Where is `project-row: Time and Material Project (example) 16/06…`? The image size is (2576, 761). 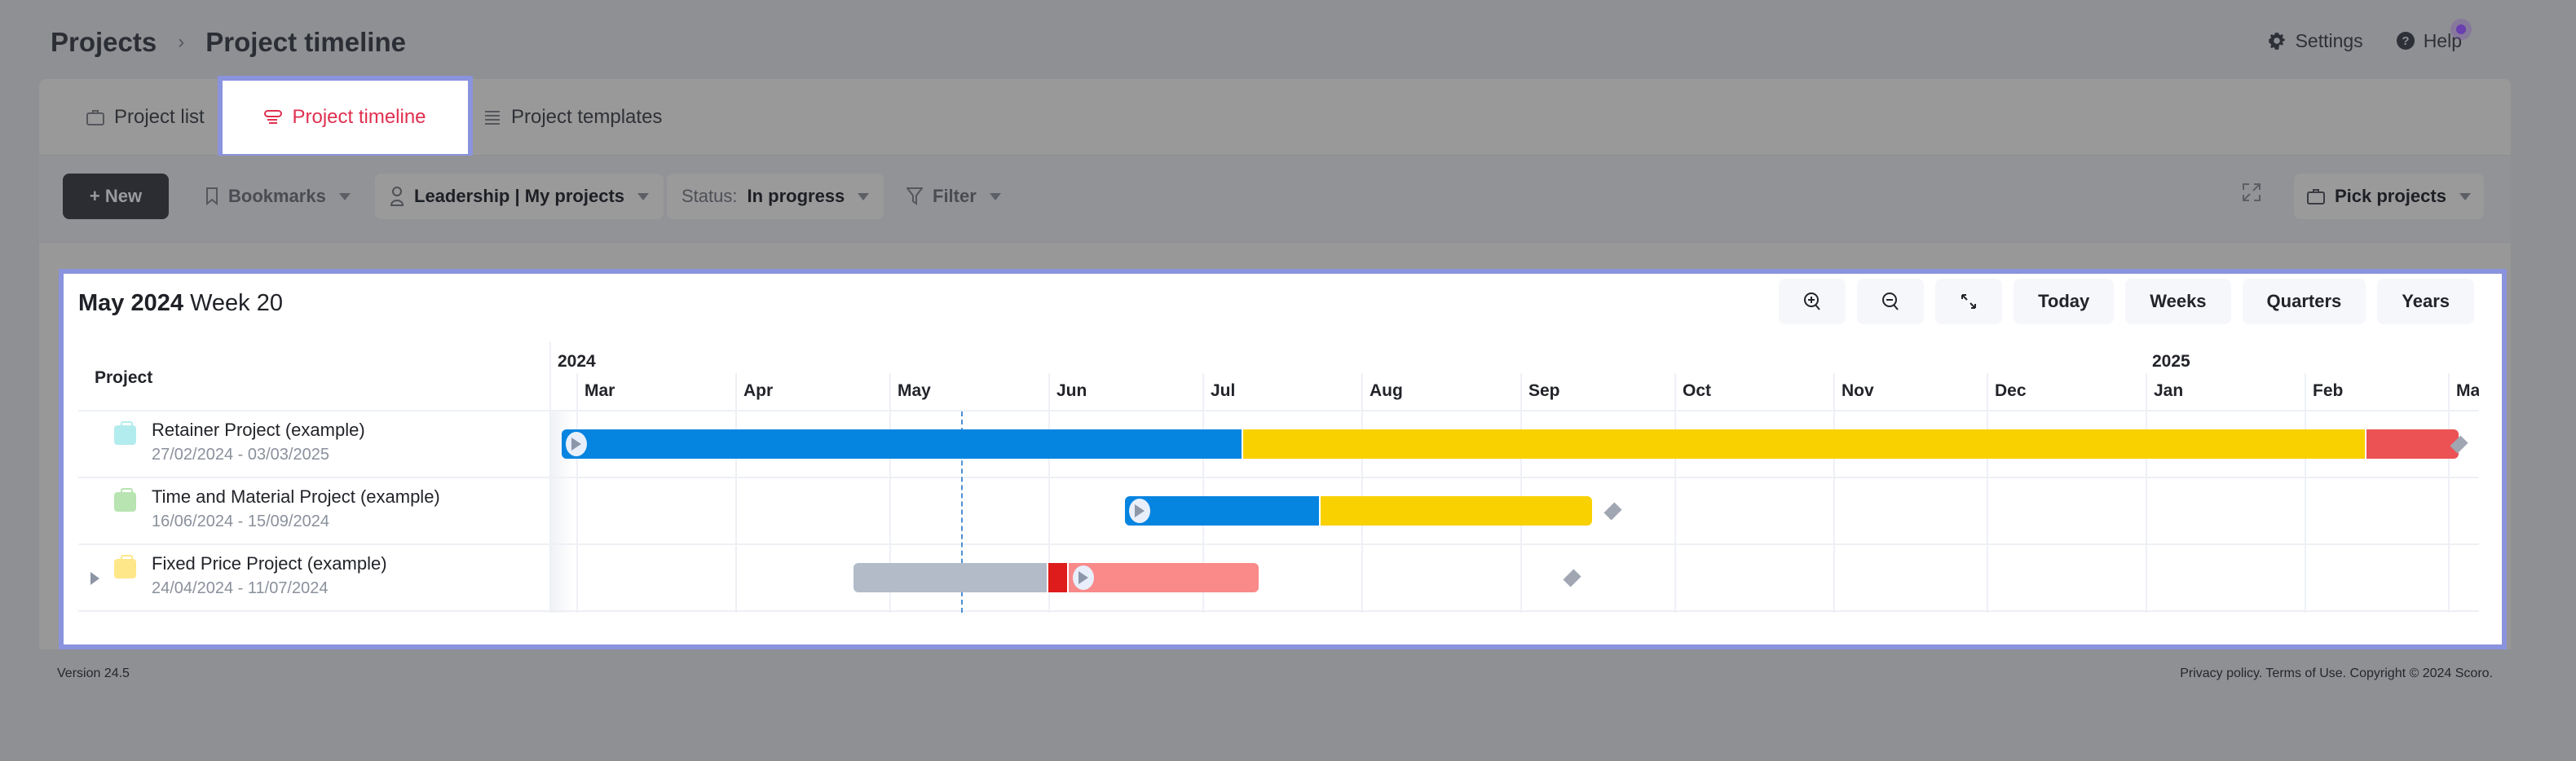
project-row: Time and Material Project (example) 16/06… is located at coordinates (313, 512).